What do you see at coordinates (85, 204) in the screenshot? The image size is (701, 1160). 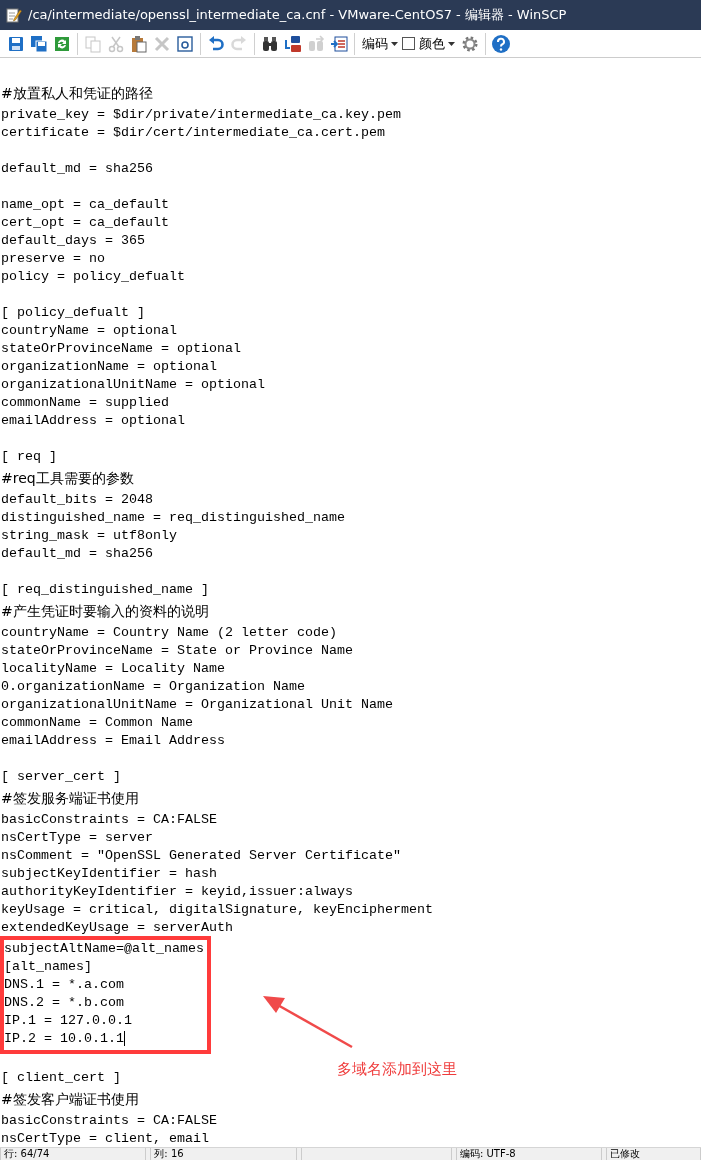 I see `code-line: name_opt = ca_default` at bounding box center [85, 204].